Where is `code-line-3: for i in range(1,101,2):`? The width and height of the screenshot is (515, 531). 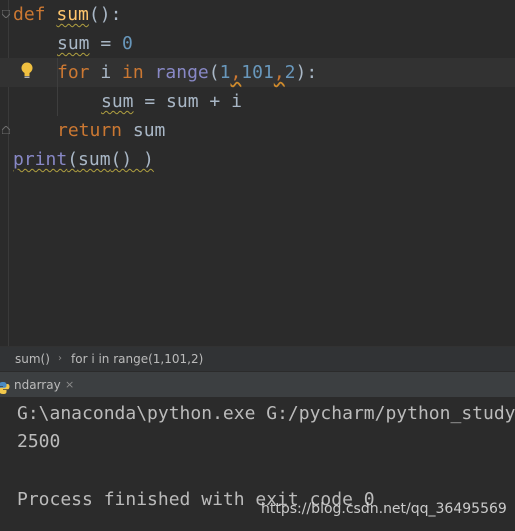
code-line-3: for i in range(1,101,2): is located at coordinates (187, 72).